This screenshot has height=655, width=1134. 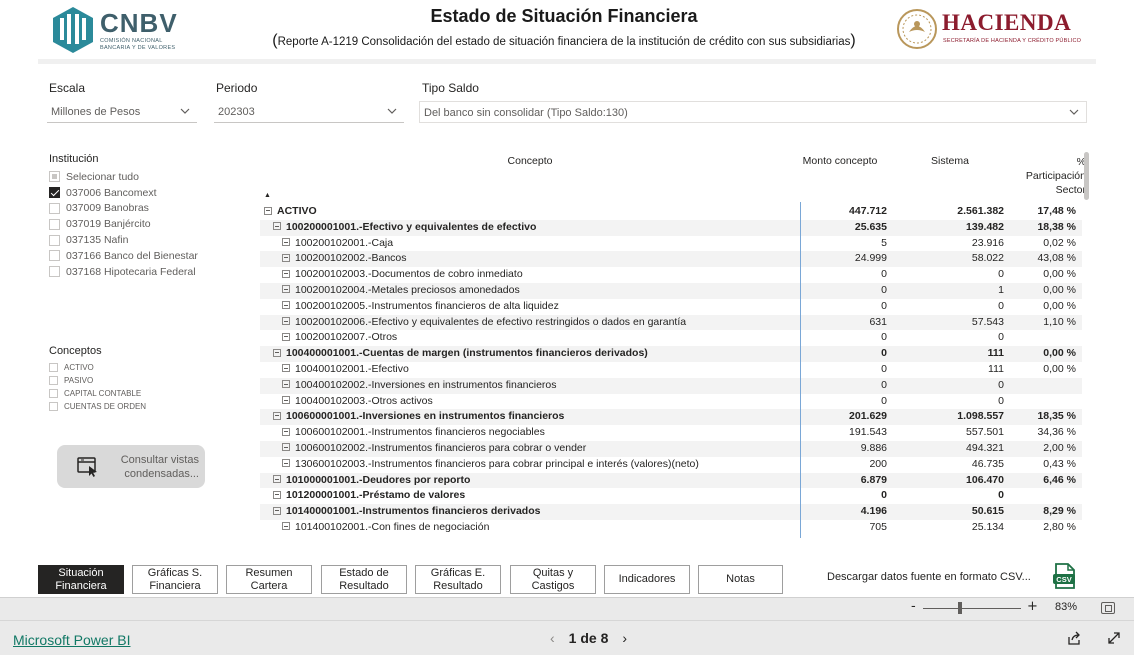 What do you see at coordinates (123, 240) in the screenshot?
I see `institucion-item: 037135 Nafin` at bounding box center [123, 240].